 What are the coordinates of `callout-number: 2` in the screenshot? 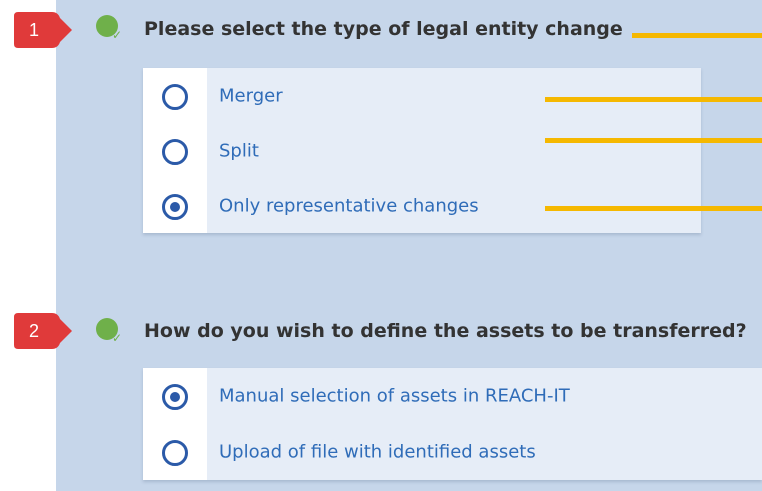 It's located at (33, 330).